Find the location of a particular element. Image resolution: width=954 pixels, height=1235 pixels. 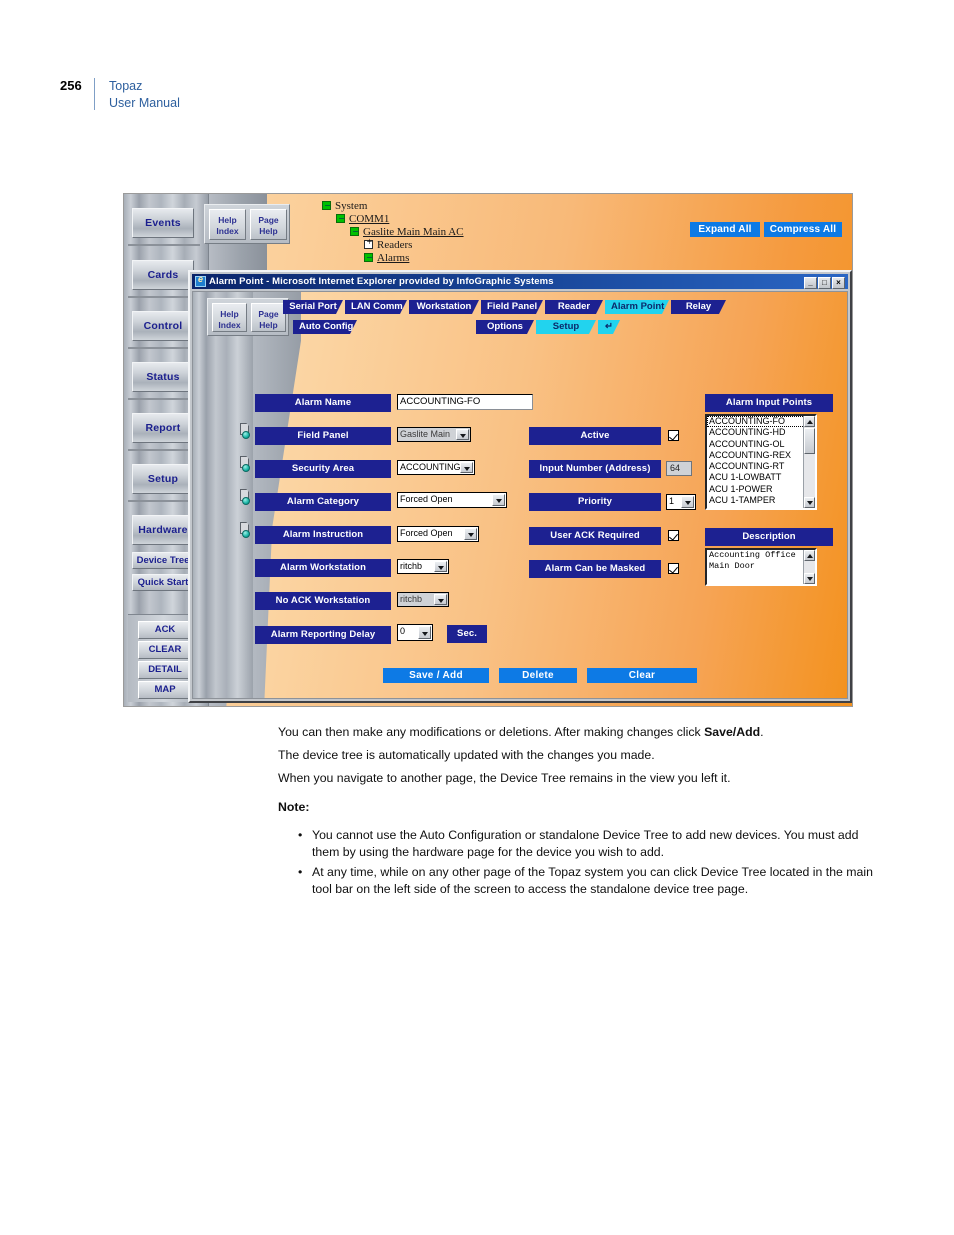

list-scrollbar is located at coordinates (809, 462).